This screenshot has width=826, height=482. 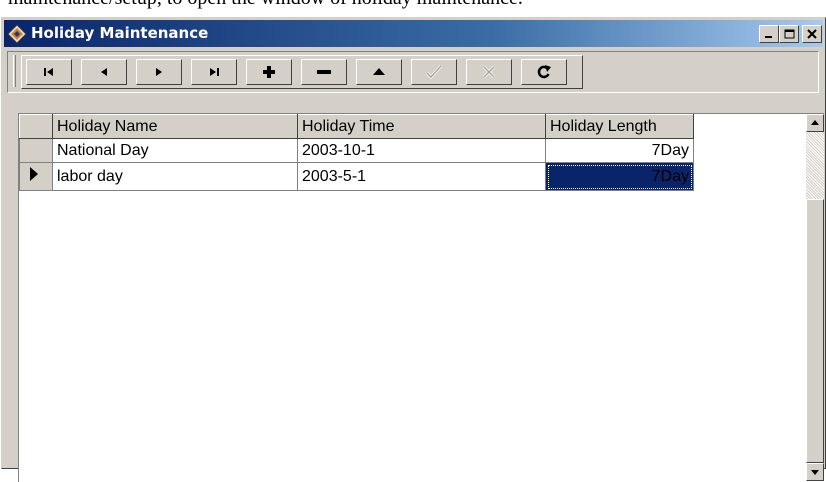 I want to click on maximize-icon, so click(x=789, y=34).